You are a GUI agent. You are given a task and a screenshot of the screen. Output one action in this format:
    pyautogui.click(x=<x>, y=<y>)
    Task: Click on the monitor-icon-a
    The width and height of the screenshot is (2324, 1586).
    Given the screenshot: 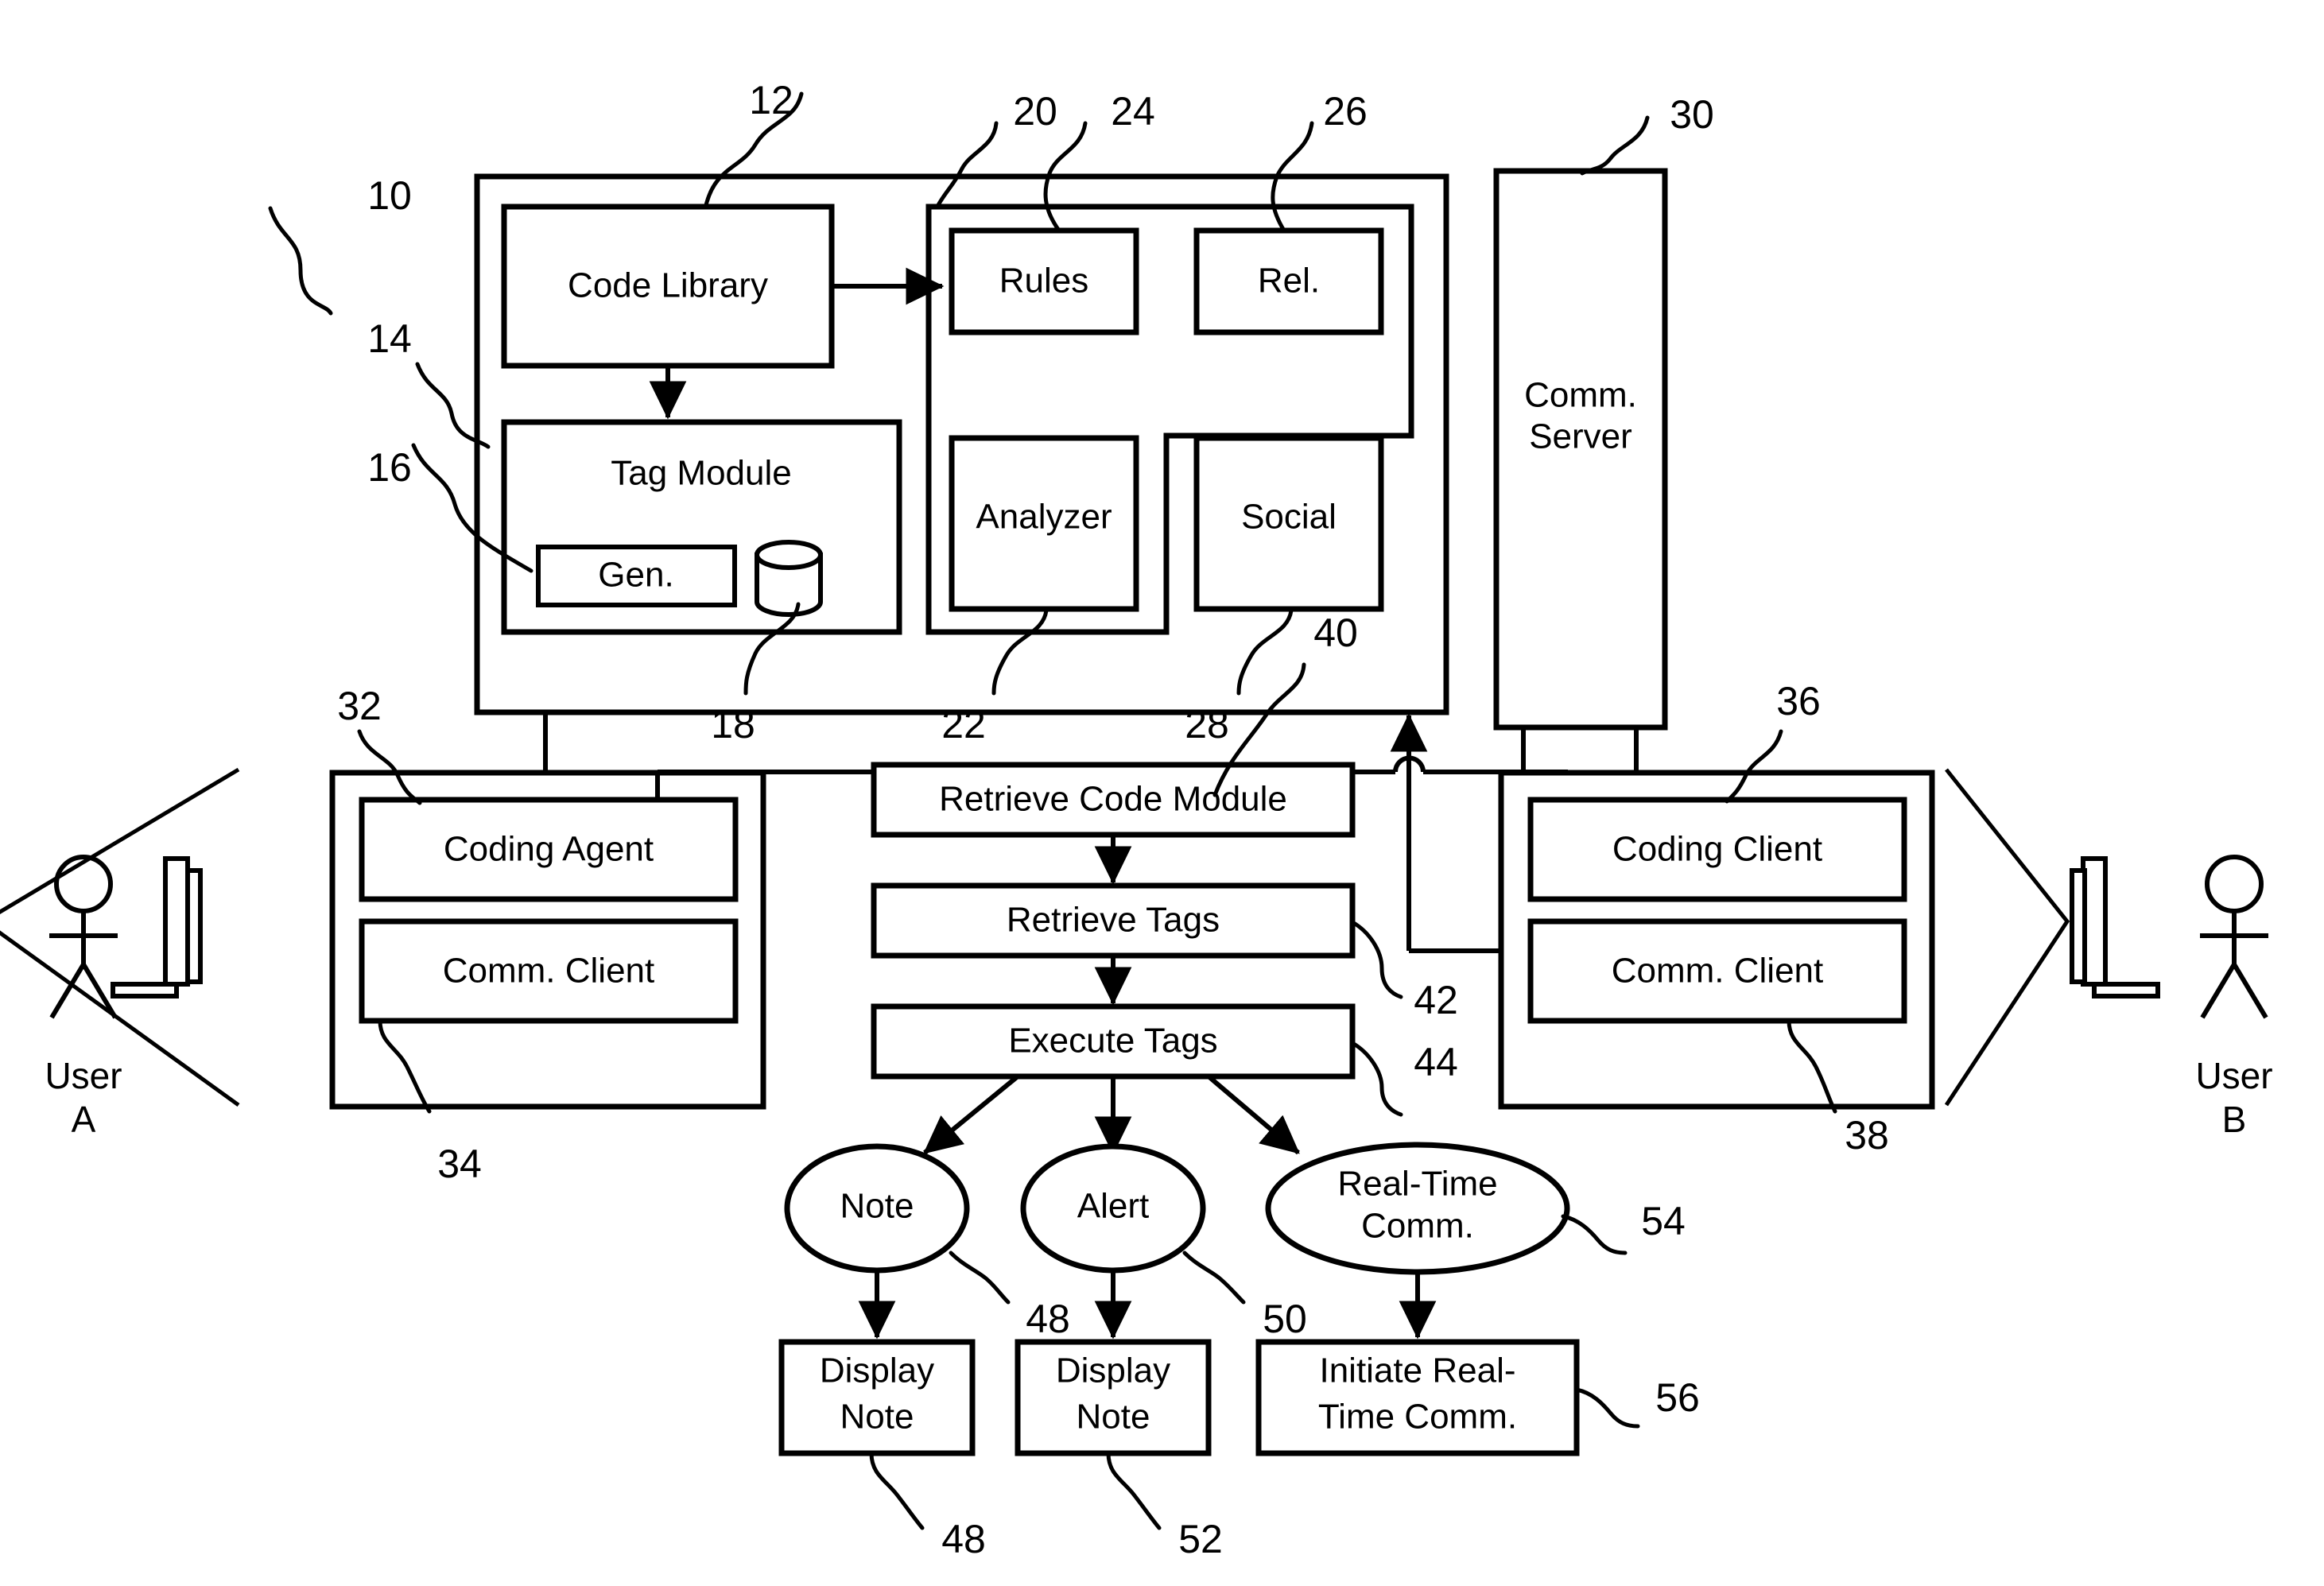 What is the action you would take?
    pyautogui.click(x=157, y=927)
    